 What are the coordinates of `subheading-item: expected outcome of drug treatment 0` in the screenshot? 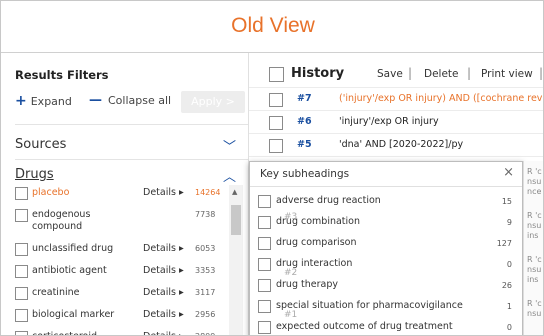 It's located at (387, 326).